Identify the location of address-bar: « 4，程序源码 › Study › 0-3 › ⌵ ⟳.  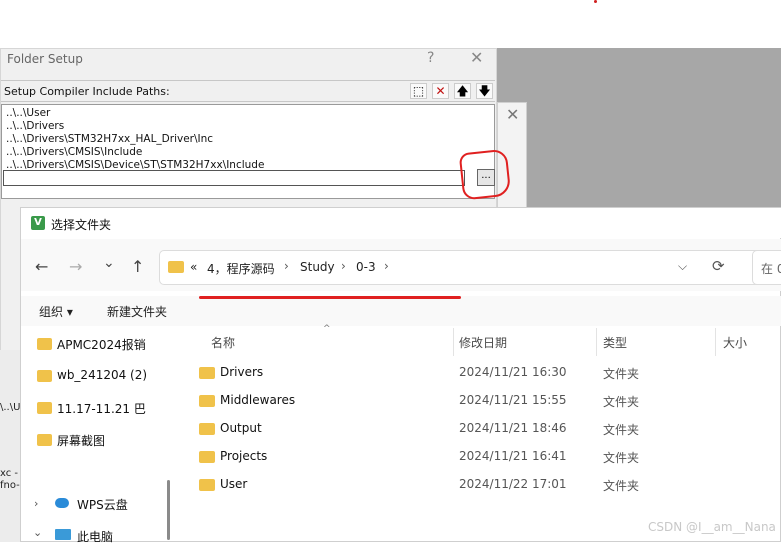
(468, 267).